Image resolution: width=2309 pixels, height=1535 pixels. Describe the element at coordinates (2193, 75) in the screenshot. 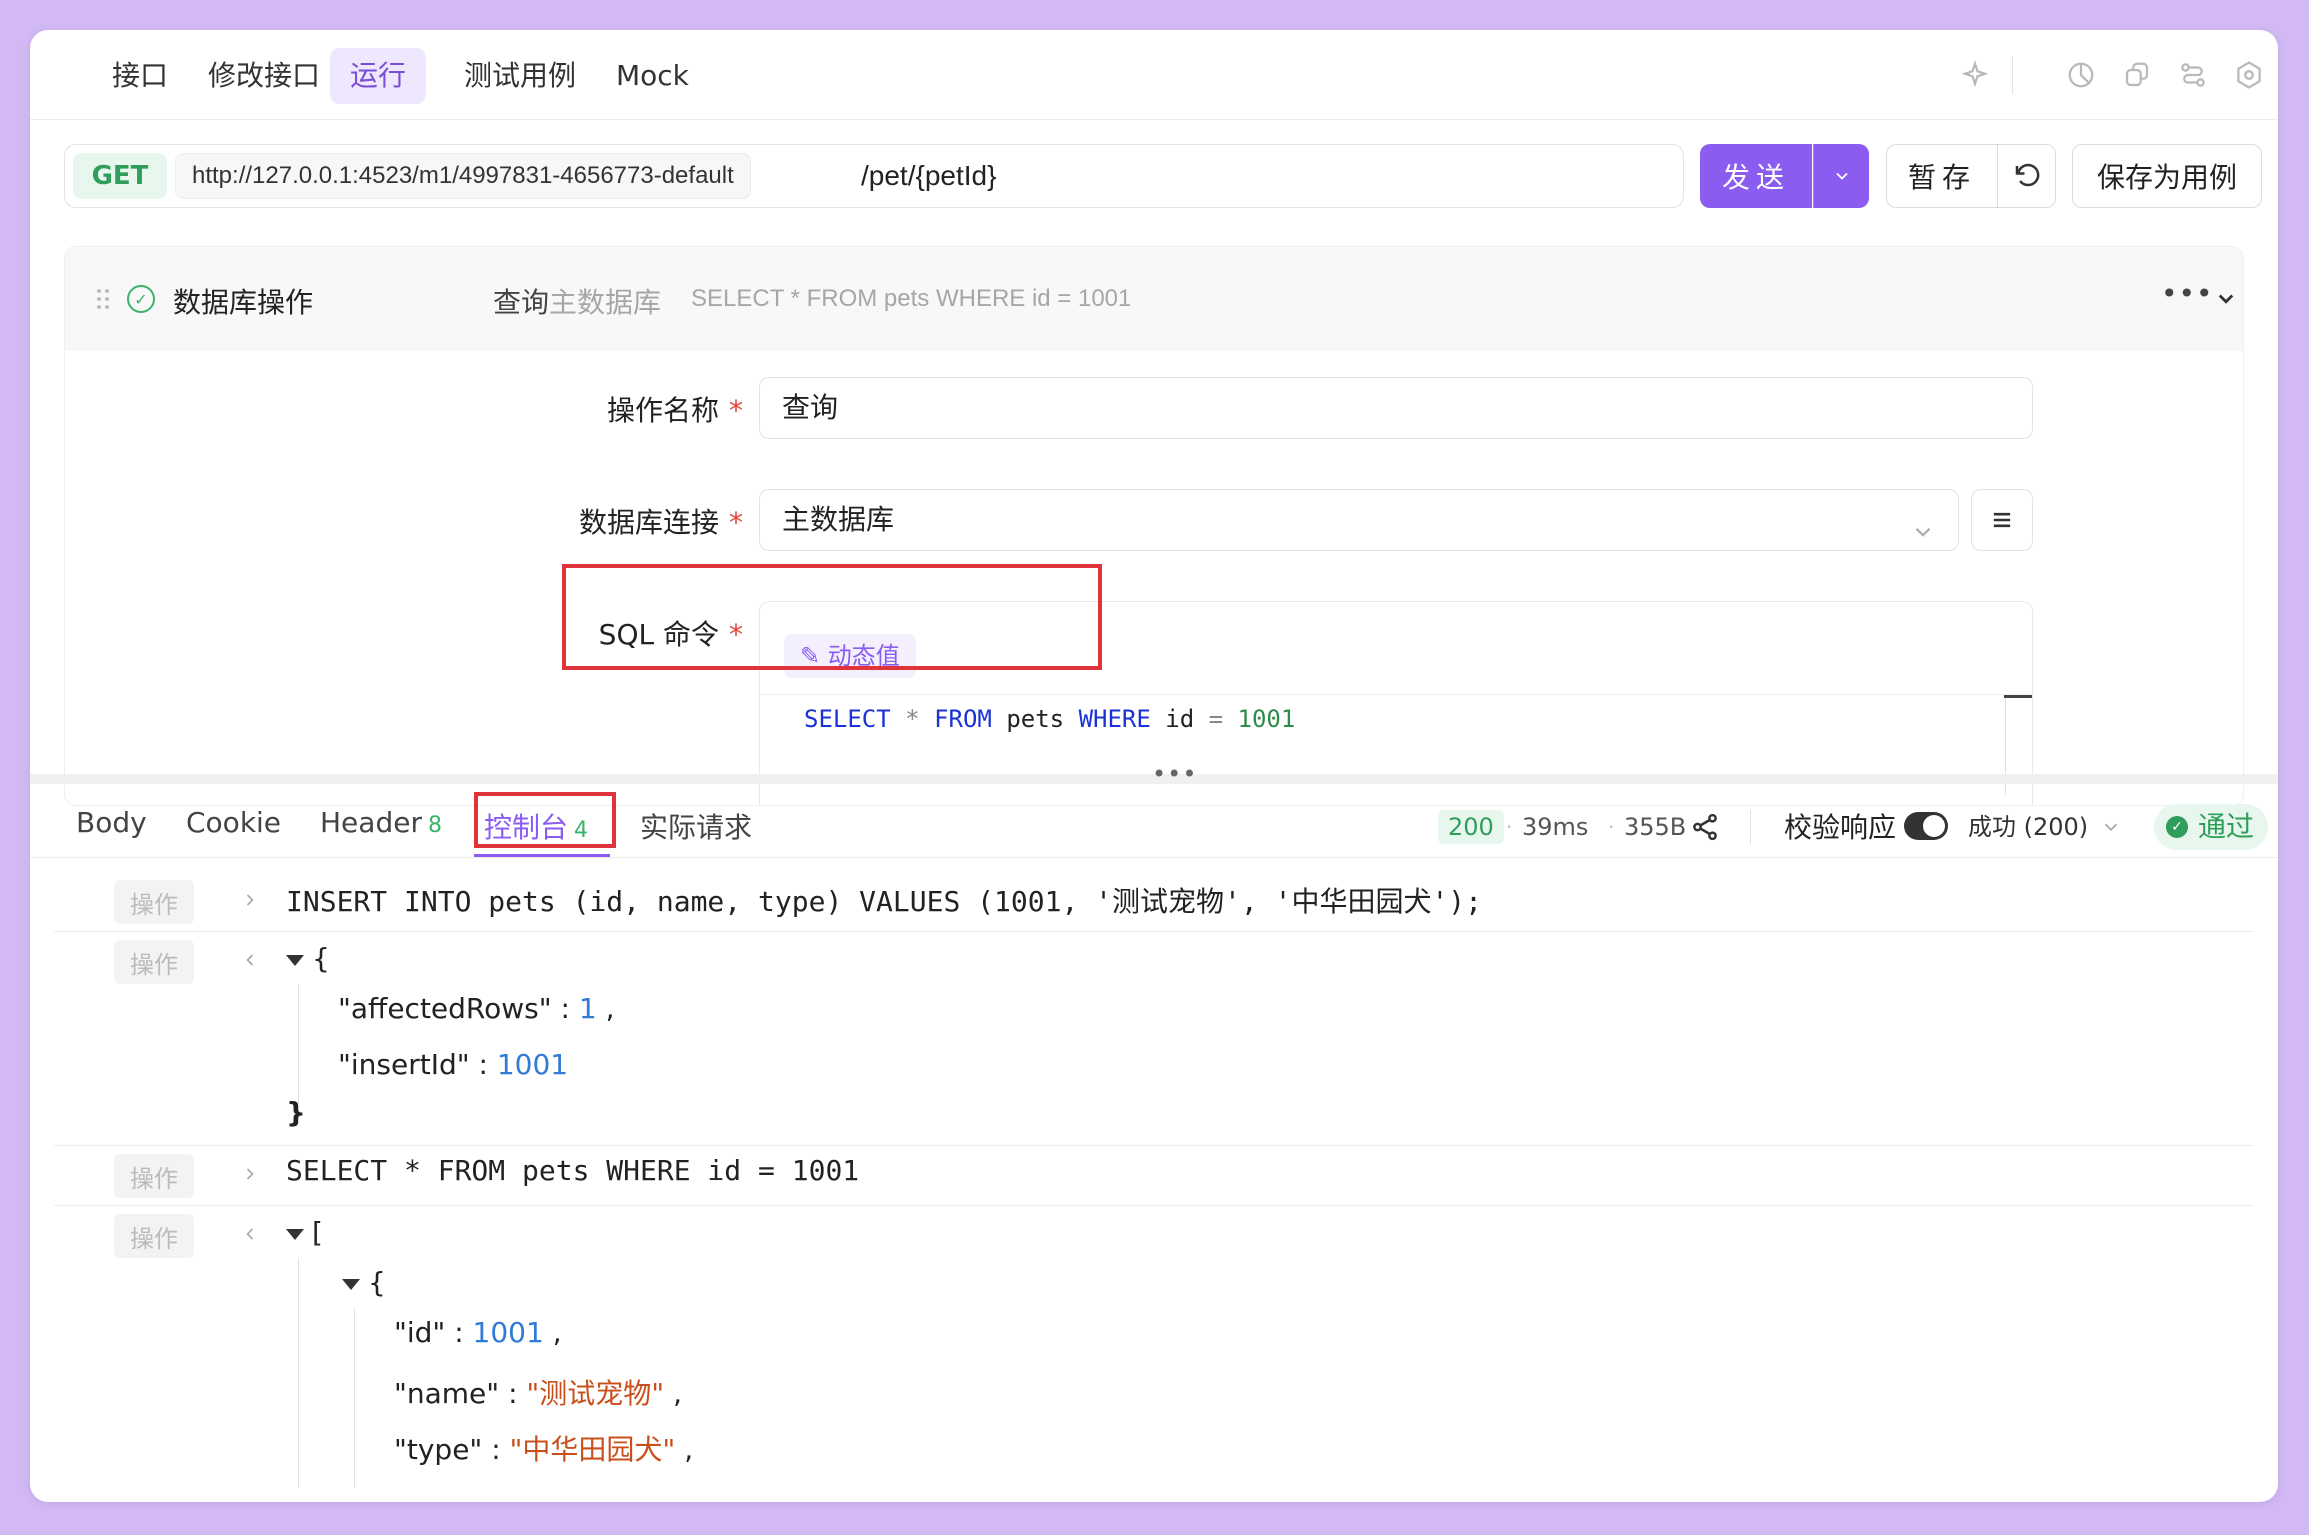

I see `flow-icon` at that location.